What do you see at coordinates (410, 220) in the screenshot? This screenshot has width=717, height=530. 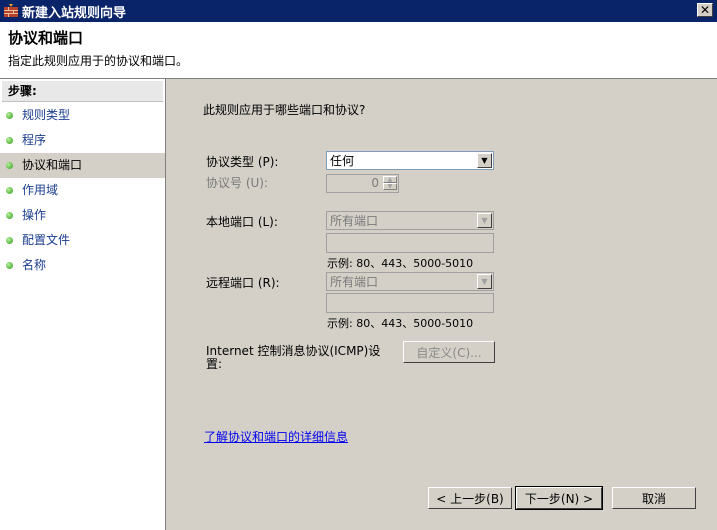 I see `local-port-select: 所有端口 ▼` at bounding box center [410, 220].